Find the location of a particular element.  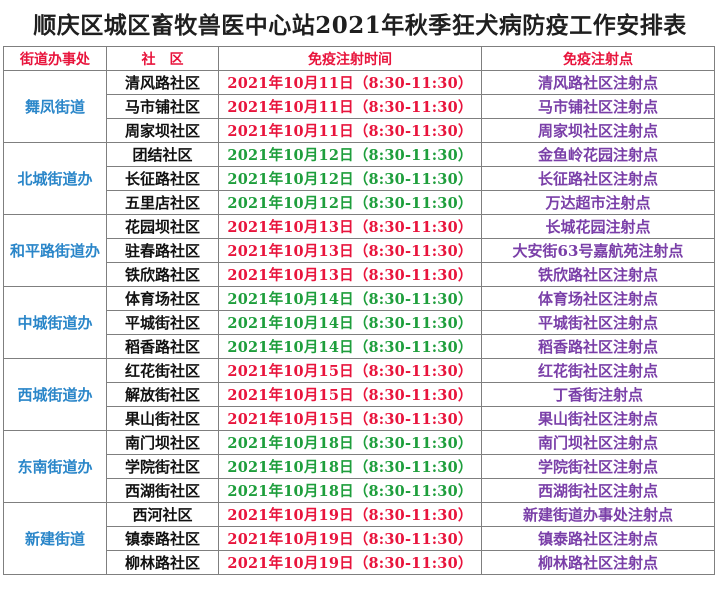

site-cell: 铁欣路社区注射点 is located at coordinates (598, 274).